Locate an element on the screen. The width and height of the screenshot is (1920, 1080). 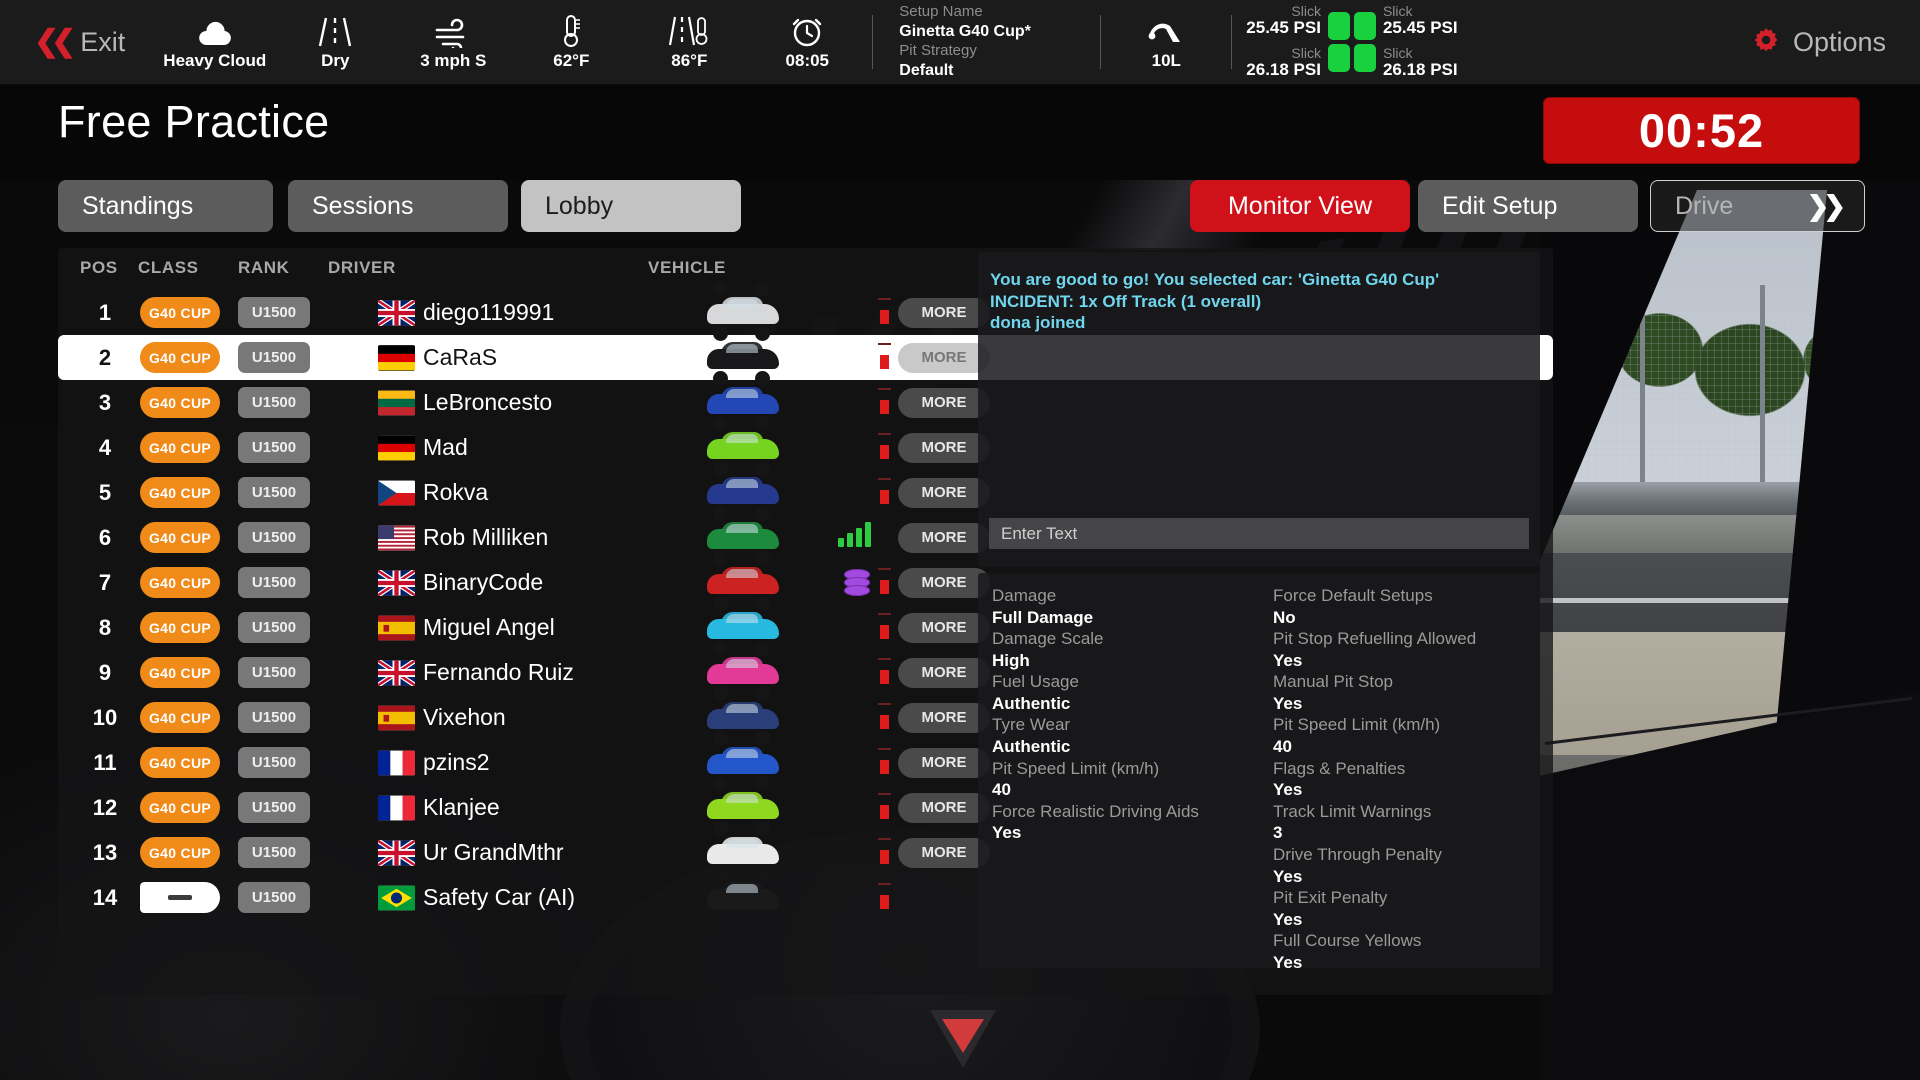
class-badge-blank is located at coordinates (180, 897).